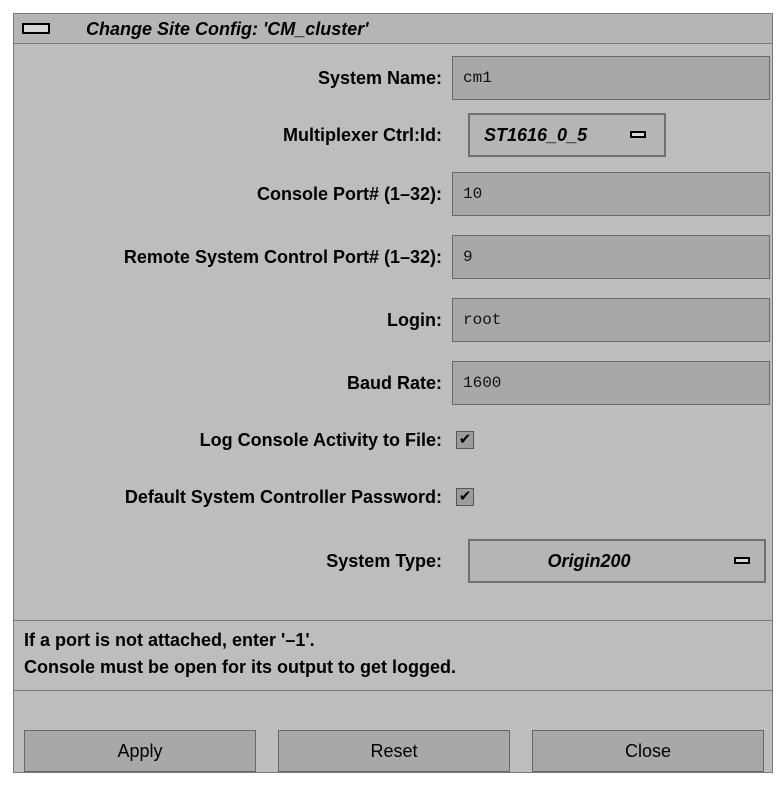 Image resolution: width=780 pixels, height=793 pixels. I want to click on system-name-label: System Name:, so click(379, 78).